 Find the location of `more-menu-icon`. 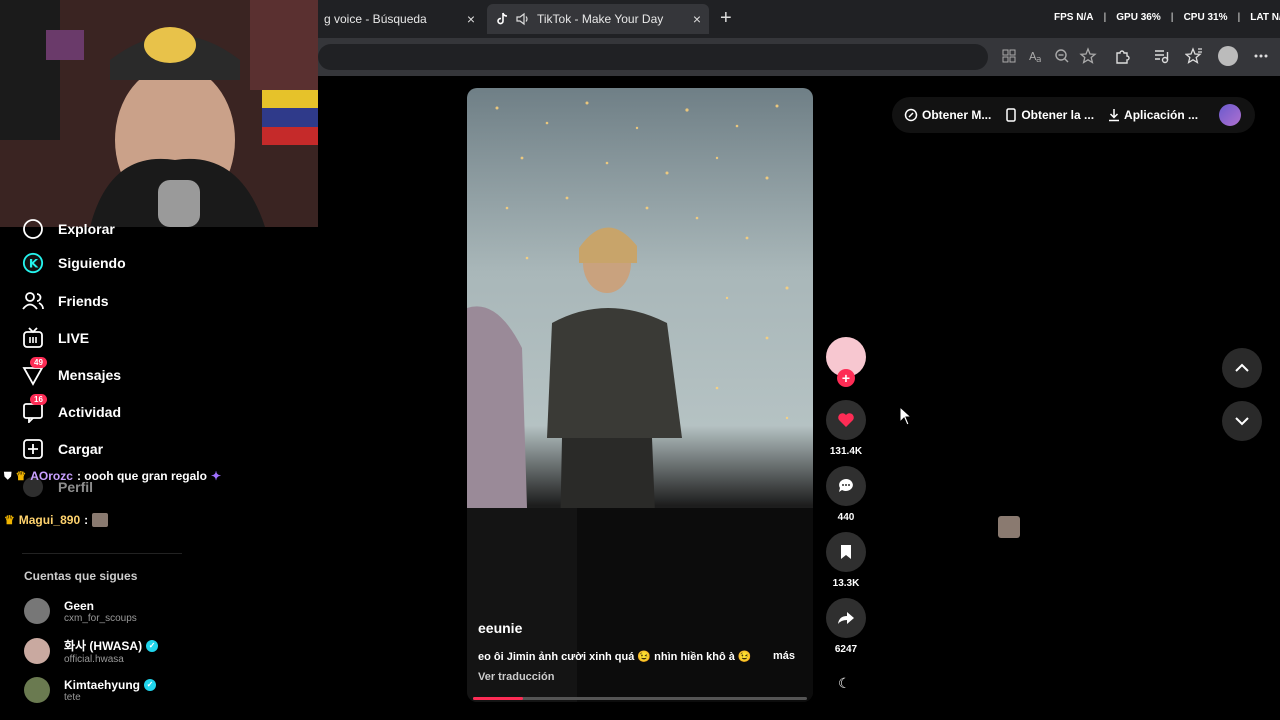

more-menu-icon is located at coordinates (1261, 56).